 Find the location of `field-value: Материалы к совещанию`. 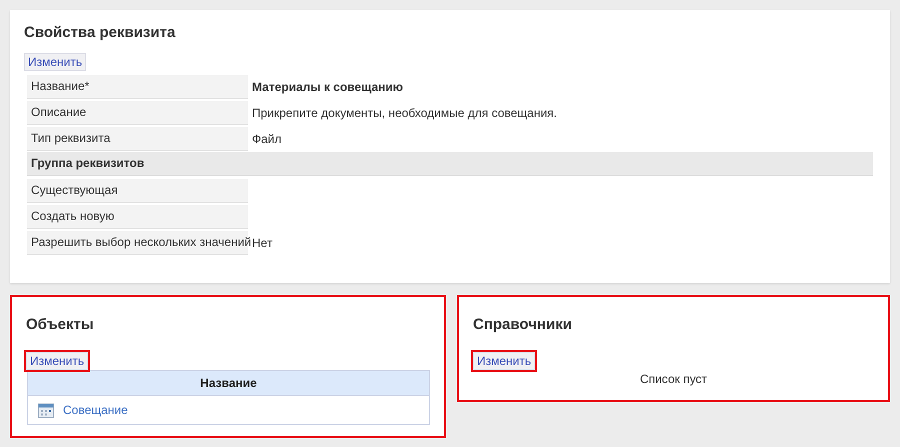

field-value: Материалы к совещанию is located at coordinates (328, 87).